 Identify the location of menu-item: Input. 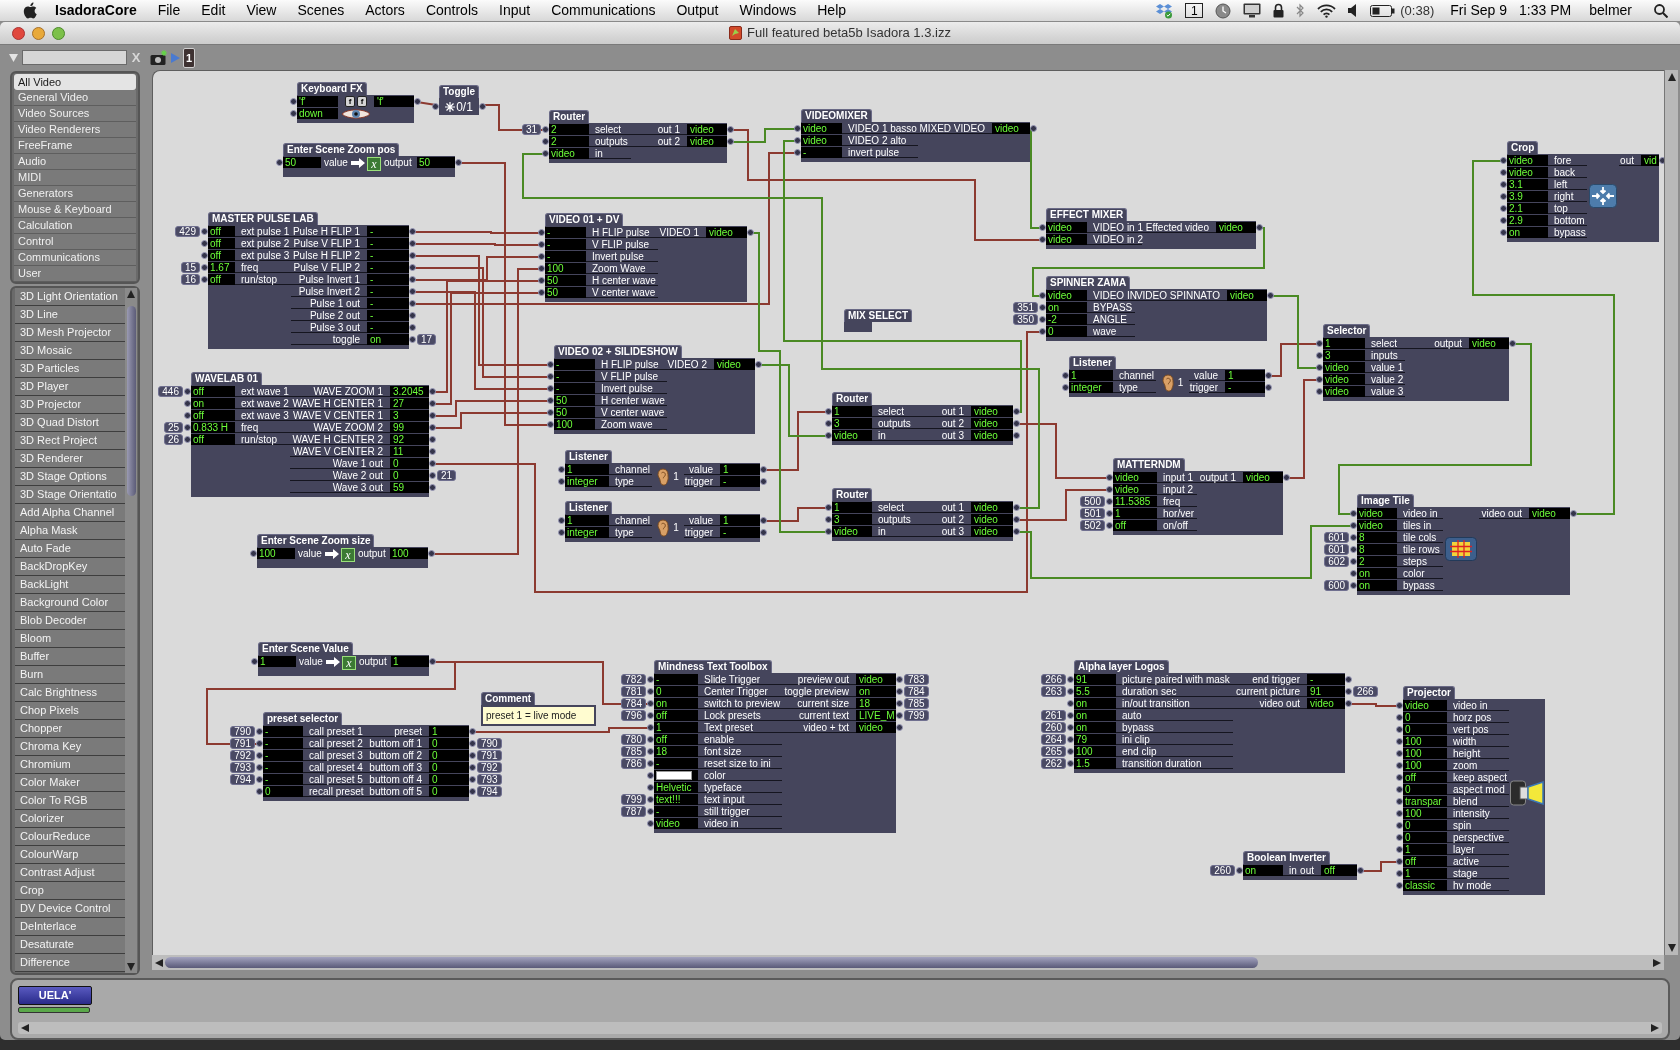
(515, 10).